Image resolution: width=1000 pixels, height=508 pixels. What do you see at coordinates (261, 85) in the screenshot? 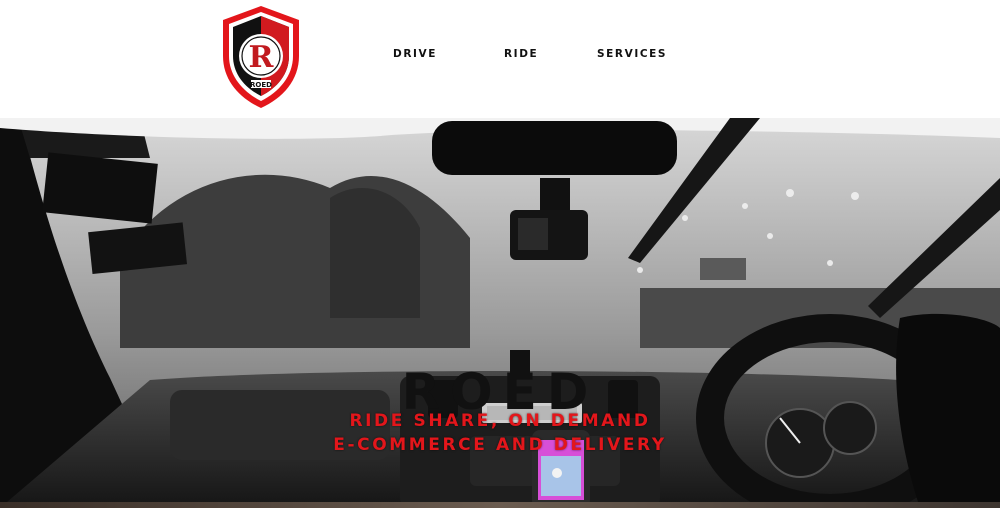
I see `logo-text: ROED` at bounding box center [261, 85].